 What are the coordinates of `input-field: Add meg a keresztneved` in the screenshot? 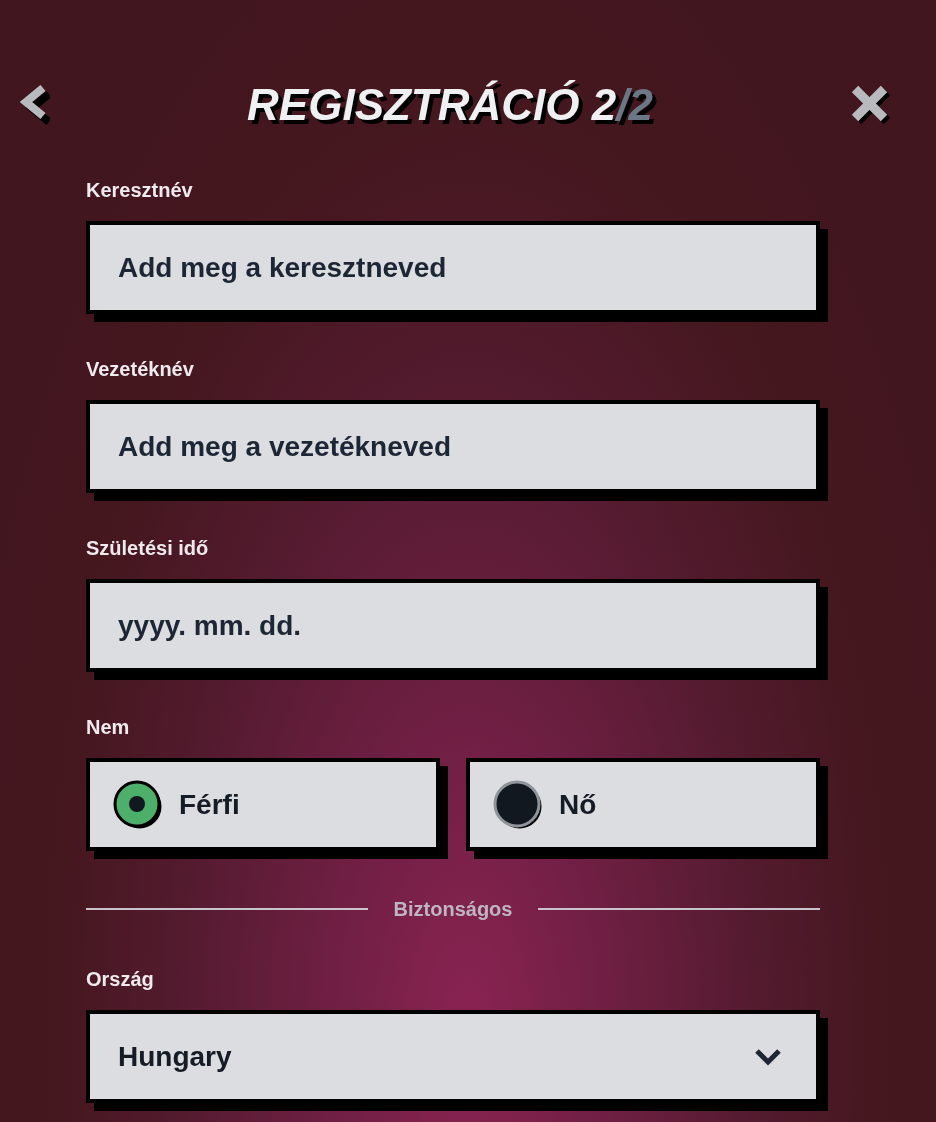 It's located at (453, 267).